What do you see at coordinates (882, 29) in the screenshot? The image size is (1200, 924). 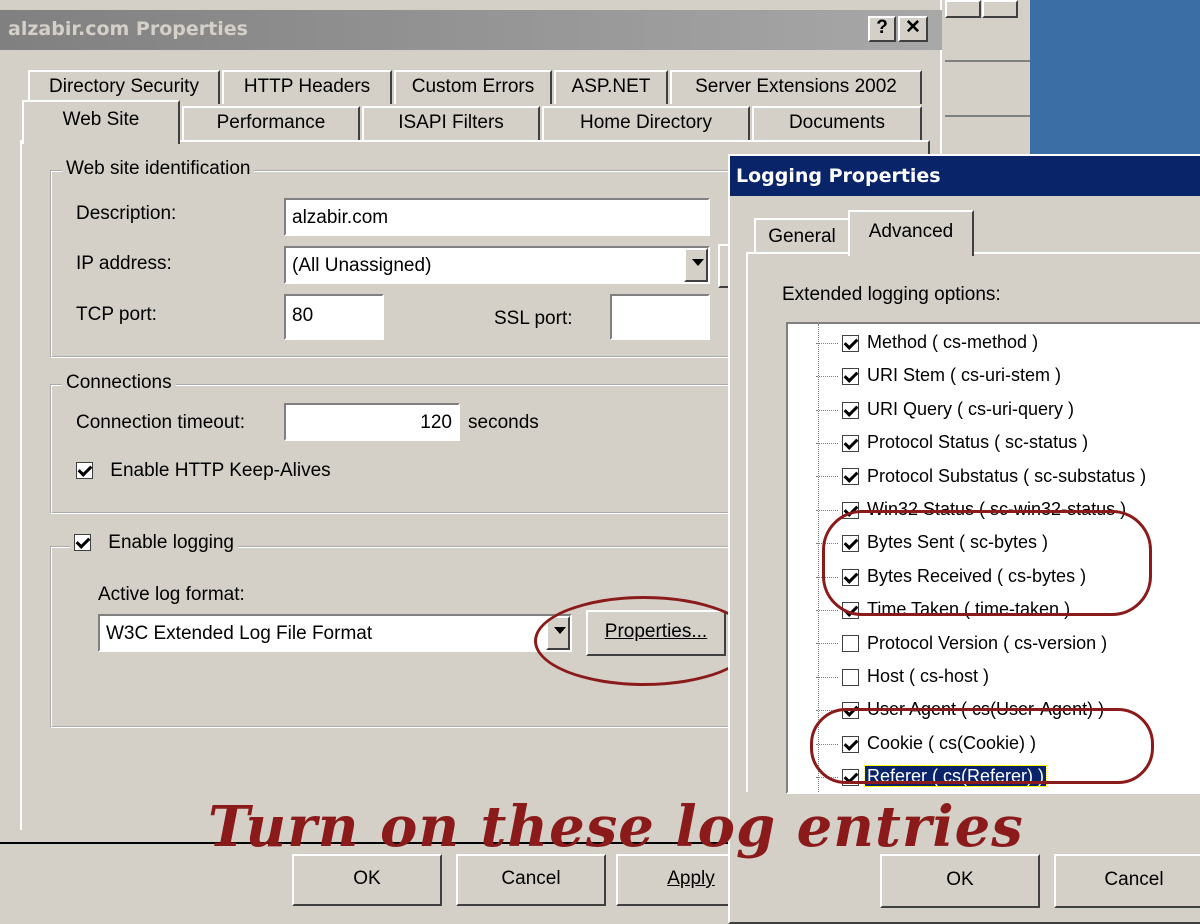 I see `help-button: ?` at bounding box center [882, 29].